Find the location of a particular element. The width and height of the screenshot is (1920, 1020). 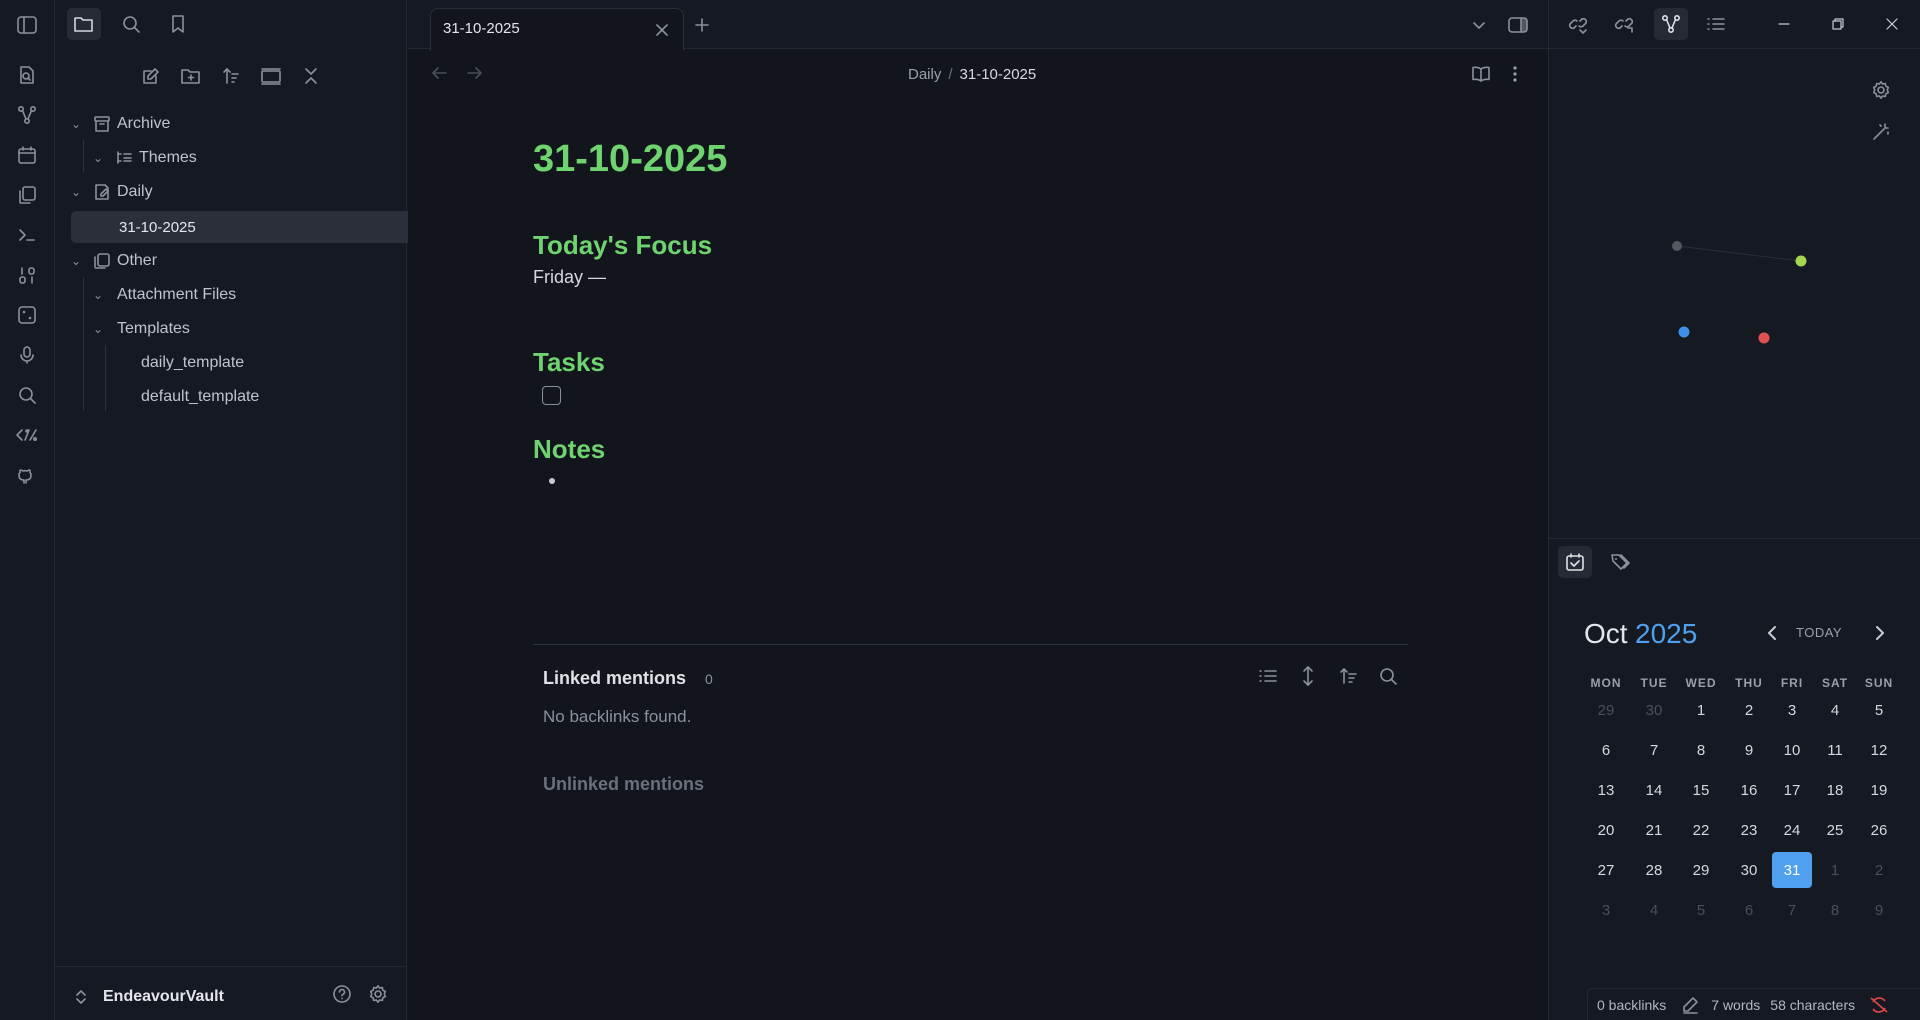

new-folder-icon is located at coordinates (191, 76).